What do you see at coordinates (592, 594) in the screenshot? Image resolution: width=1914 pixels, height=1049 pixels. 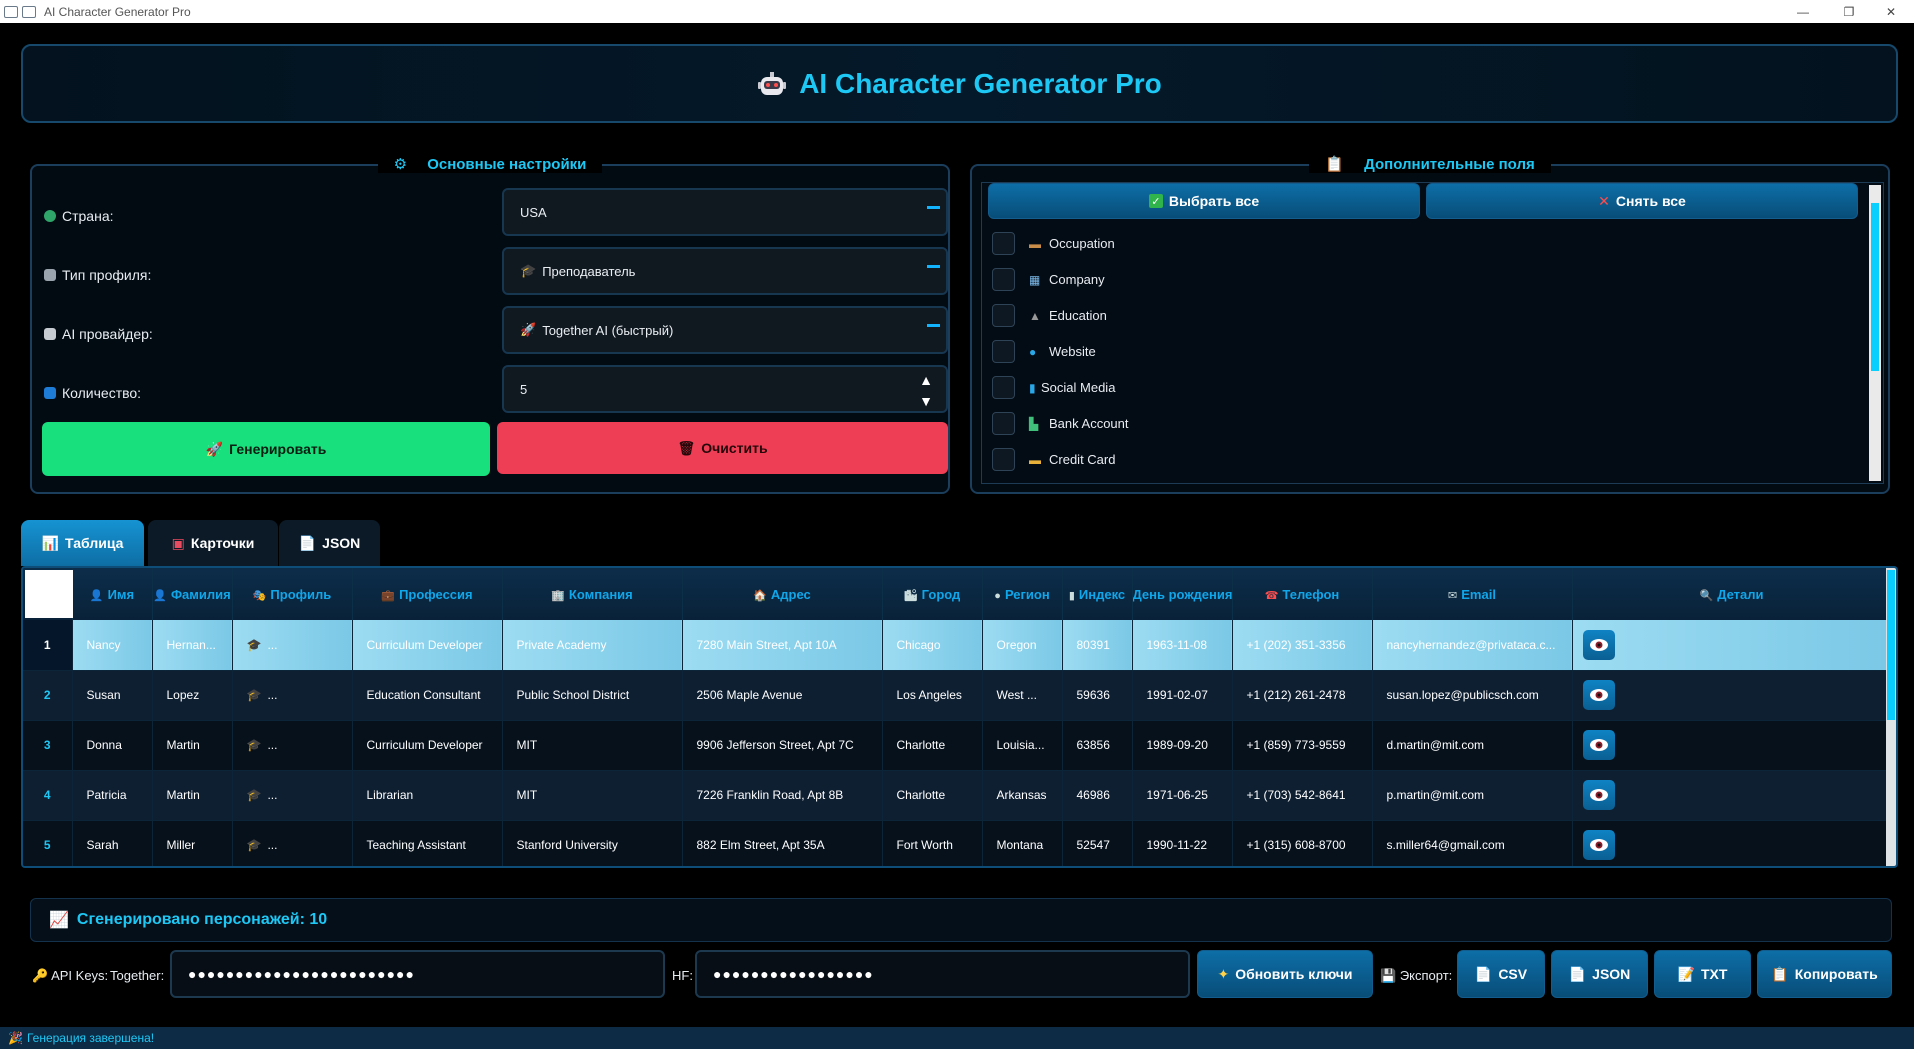 I see `column-header-company: 🏢 Компания` at bounding box center [592, 594].